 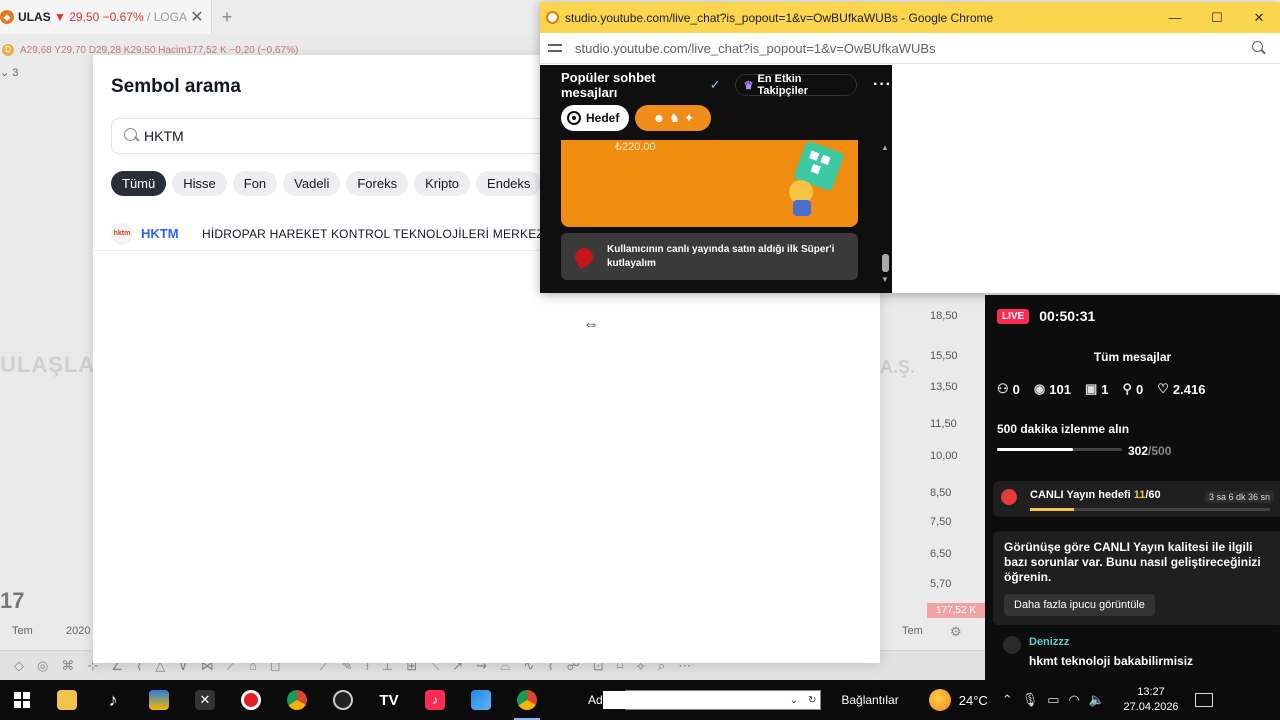 I want to click on start-button, so click(x=22, y=700).